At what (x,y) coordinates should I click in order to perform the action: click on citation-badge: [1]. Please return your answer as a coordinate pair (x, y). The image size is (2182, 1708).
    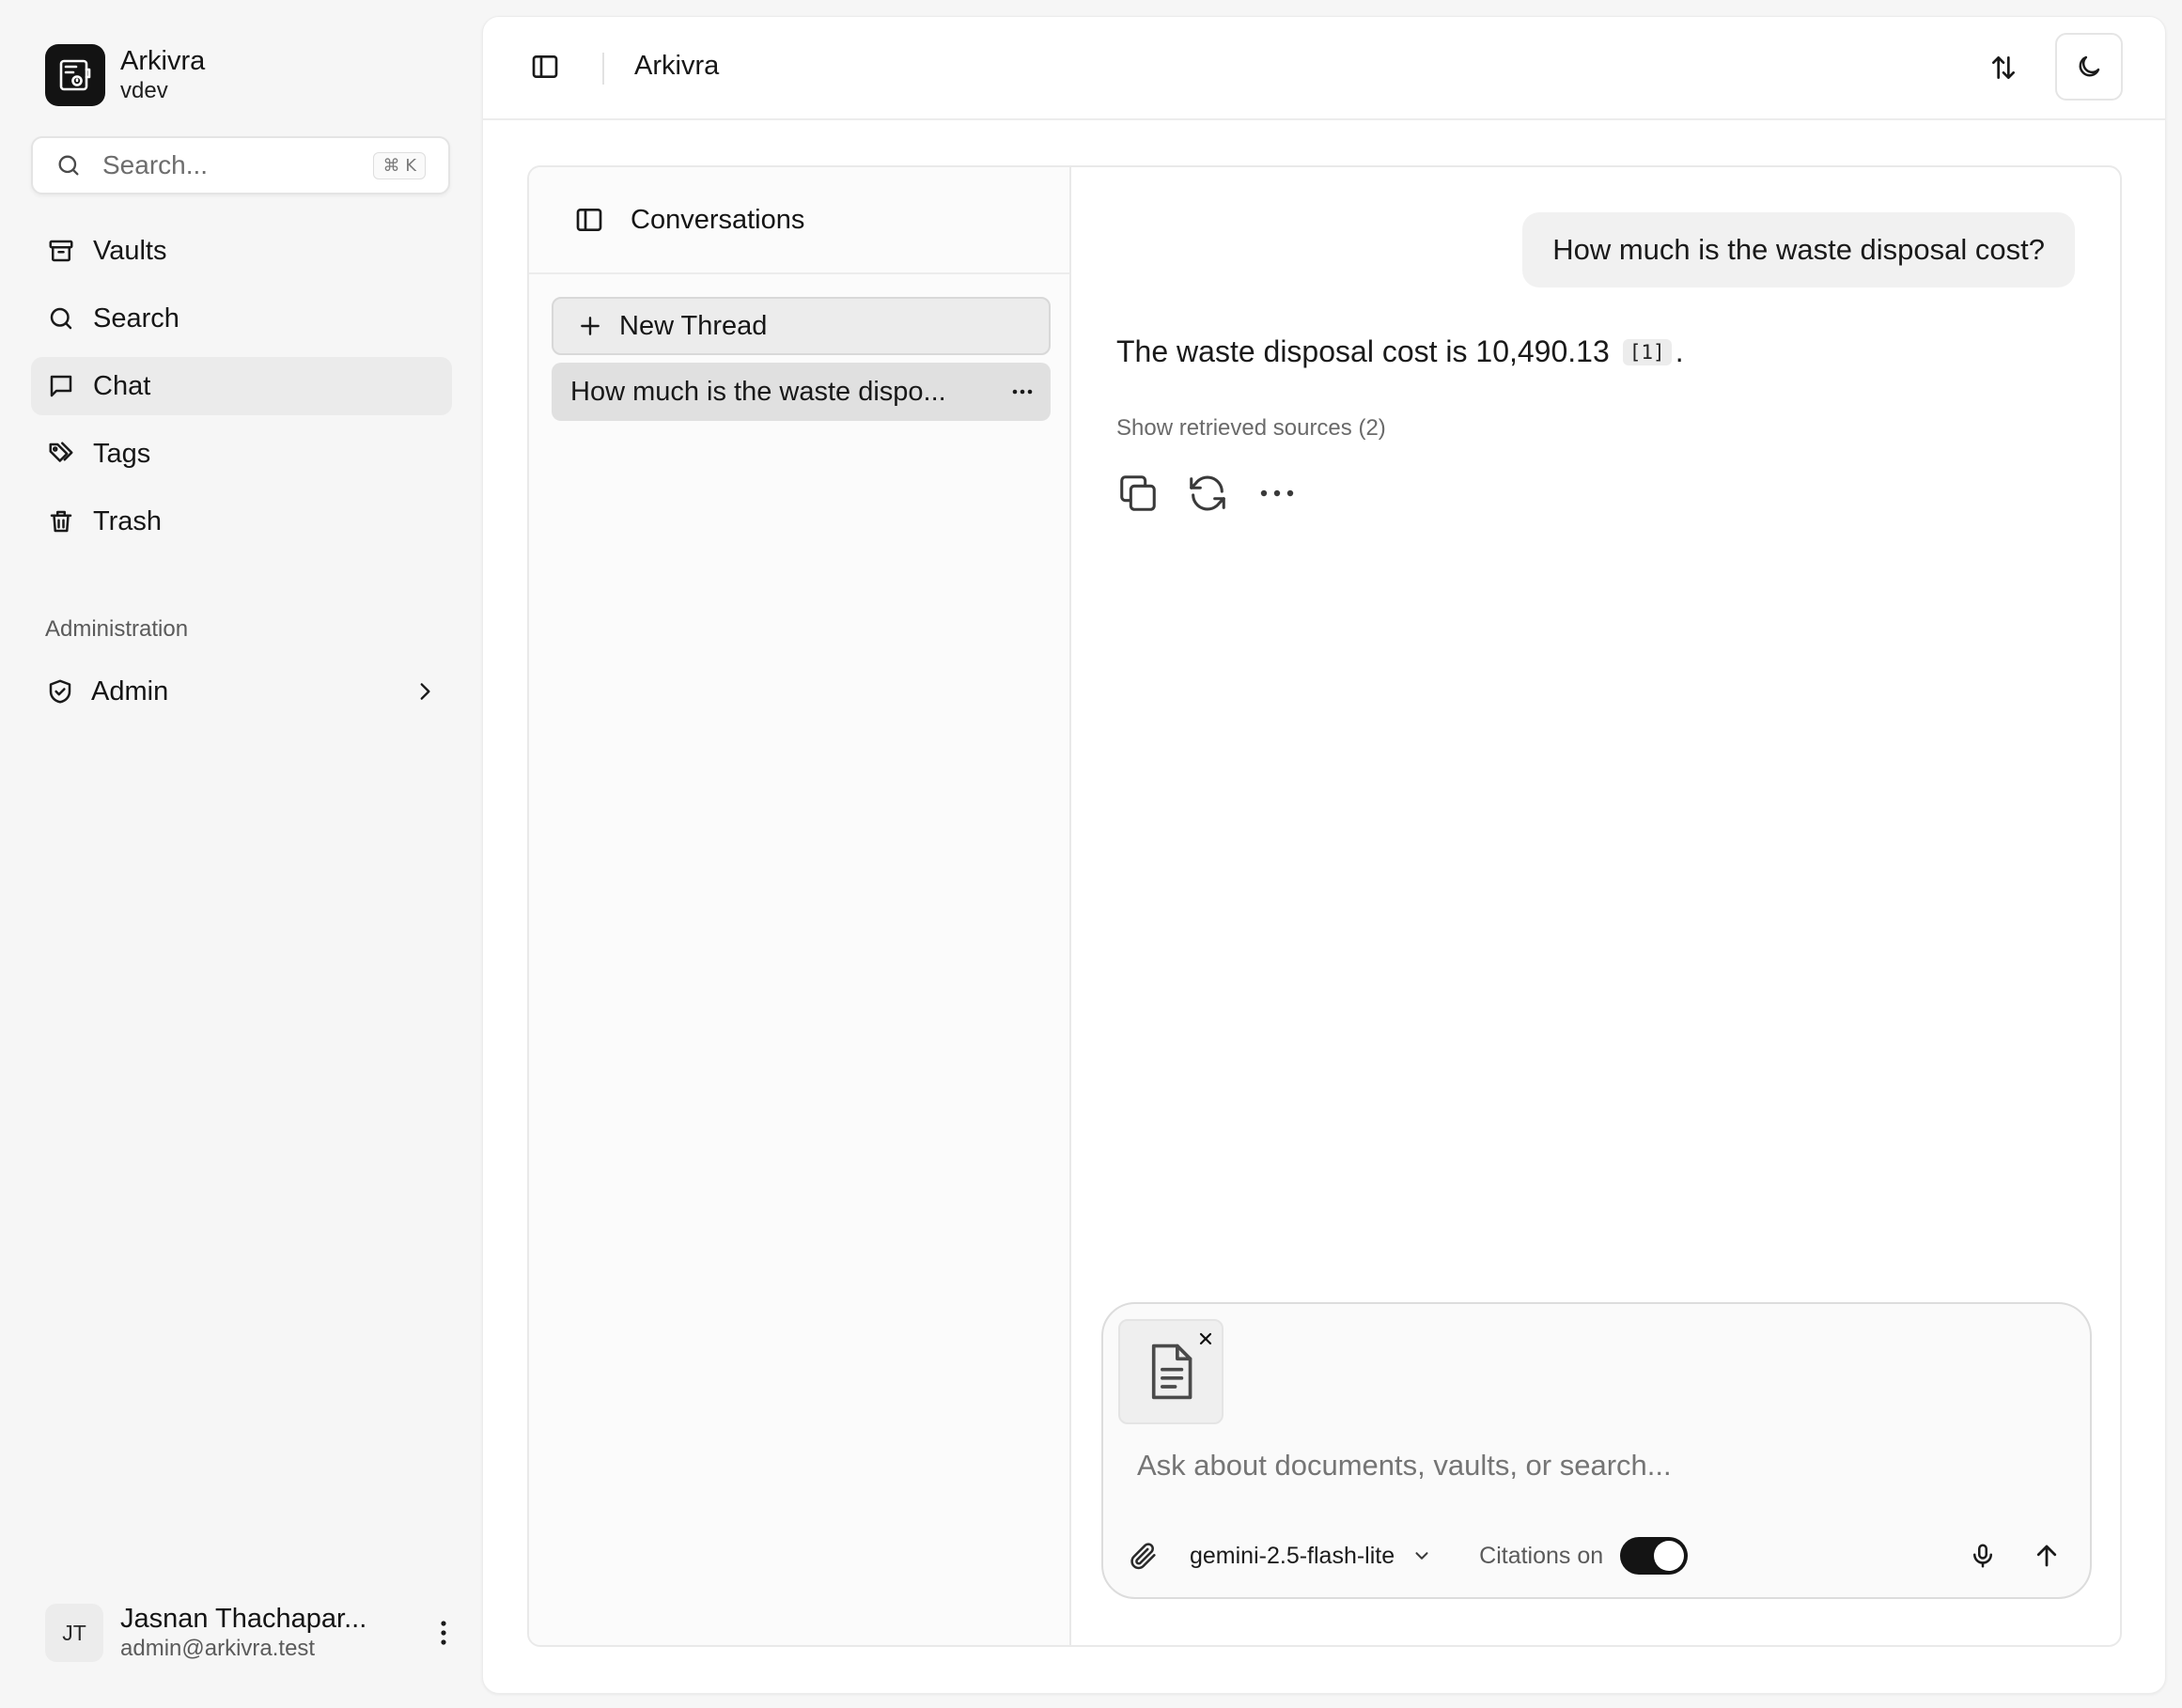
    Looking at the image, I should click on (1647, 351).